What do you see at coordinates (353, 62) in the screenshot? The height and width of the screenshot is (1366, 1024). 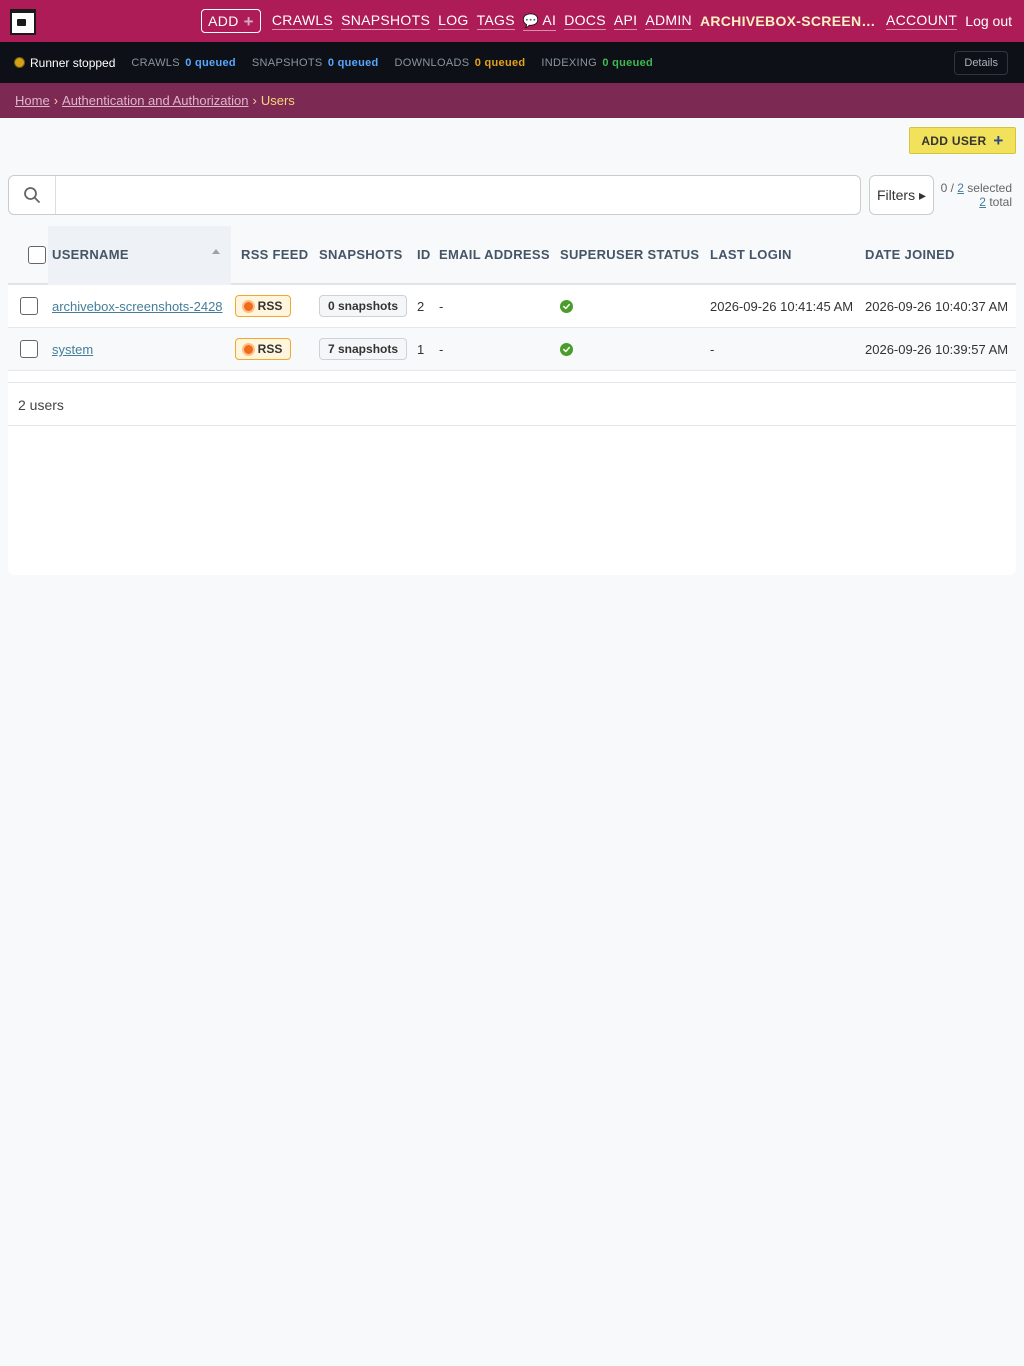 I see `snapshots-queue-value: 0 queued` at bounding box center [353, 62].